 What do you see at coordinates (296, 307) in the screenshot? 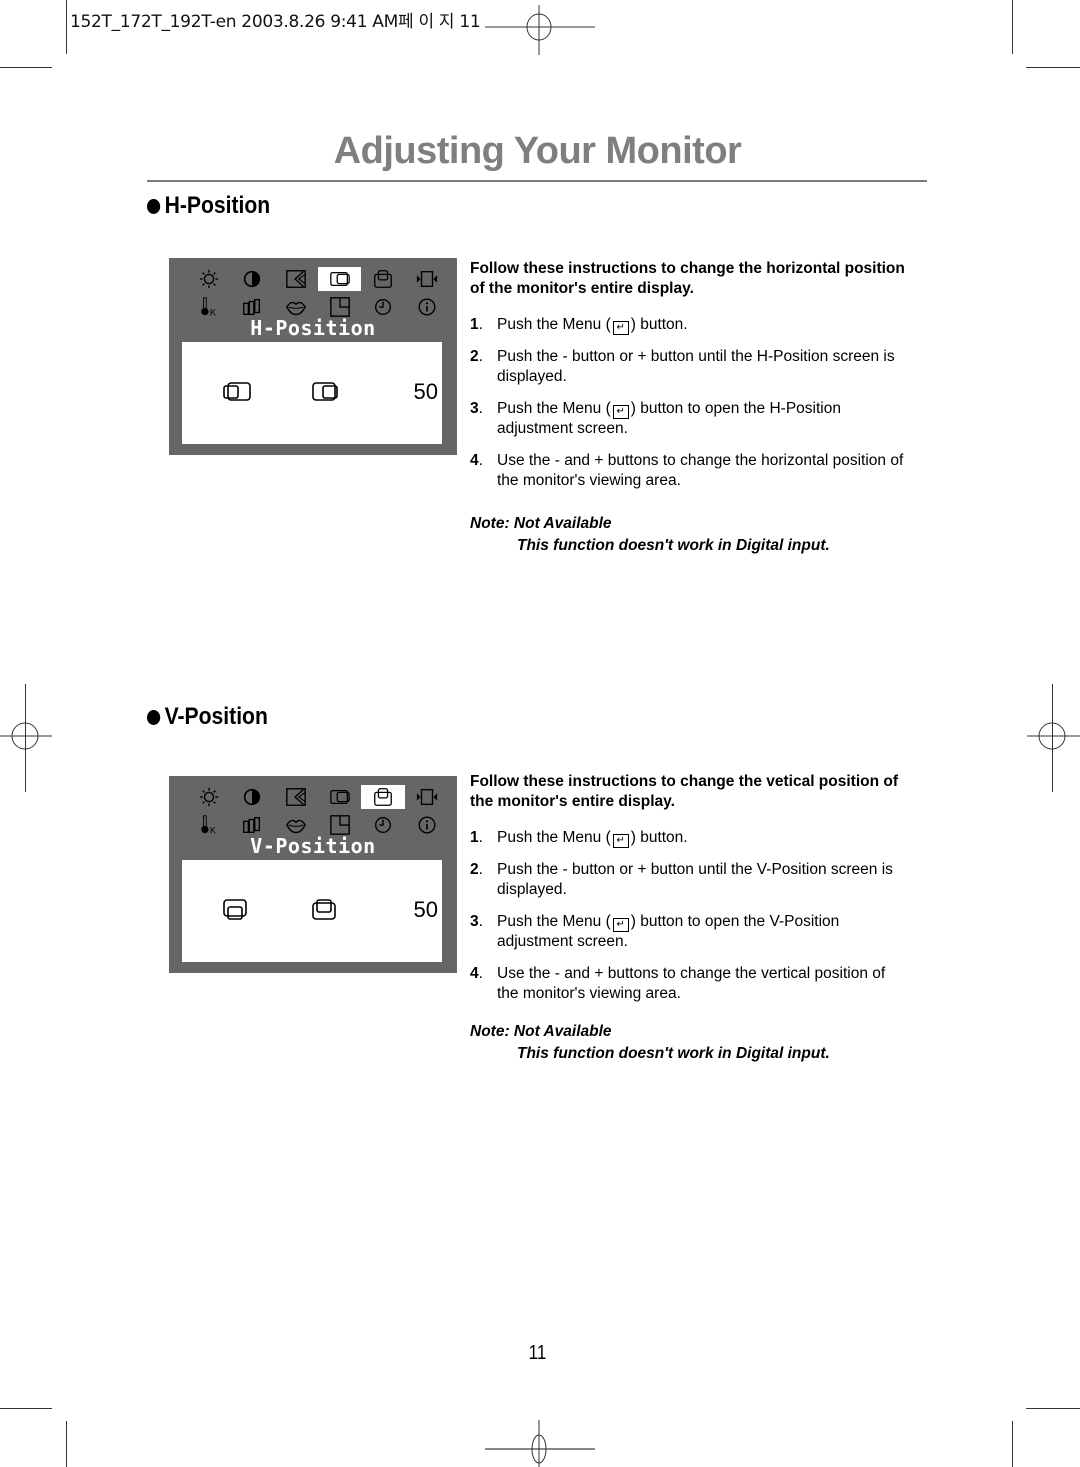
I see `magic-bright-icon` at bounding box center [296, 307].